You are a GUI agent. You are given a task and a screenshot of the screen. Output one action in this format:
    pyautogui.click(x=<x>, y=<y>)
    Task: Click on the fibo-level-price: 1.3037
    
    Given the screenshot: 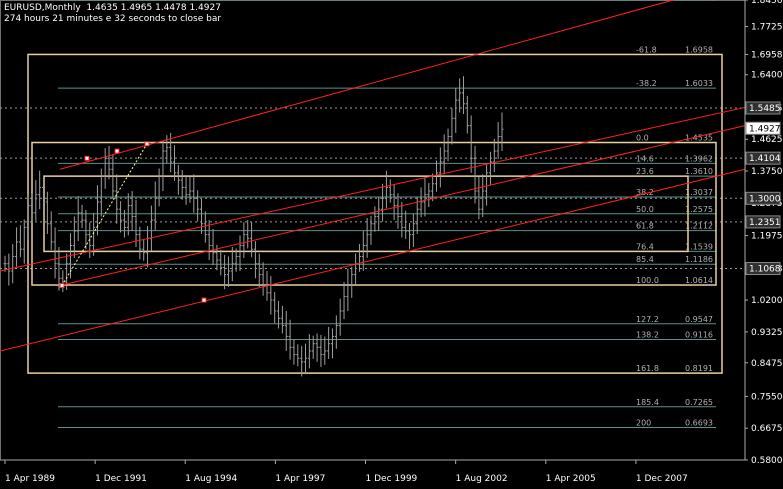 What is the action you would take?
    pyautogui.click(x=699, y=192)
    